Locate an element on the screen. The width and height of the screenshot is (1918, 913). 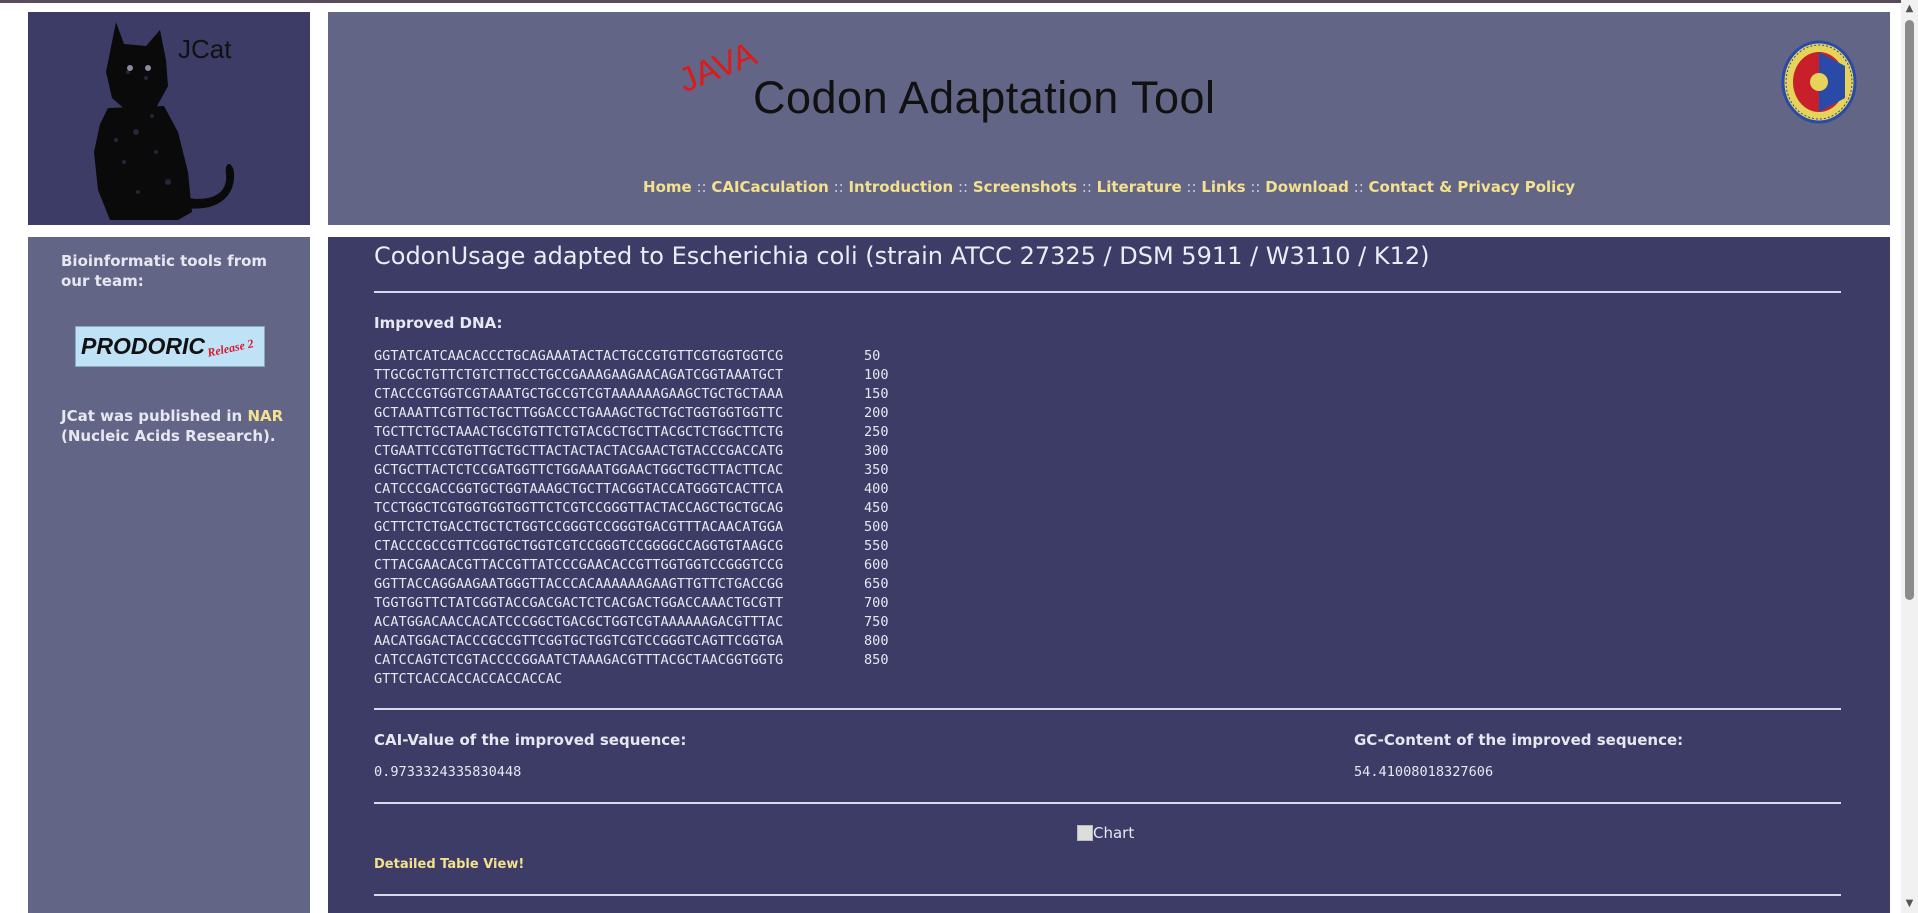
java-word: JAVA is located at coordinates (717, 67).